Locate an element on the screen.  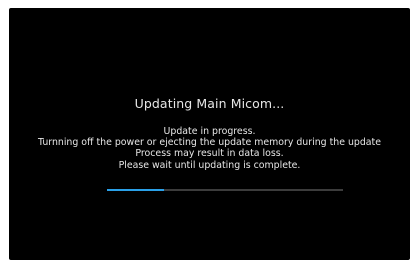
message-line: Please wait until updating is complete. is located at coordinates (209, 165).